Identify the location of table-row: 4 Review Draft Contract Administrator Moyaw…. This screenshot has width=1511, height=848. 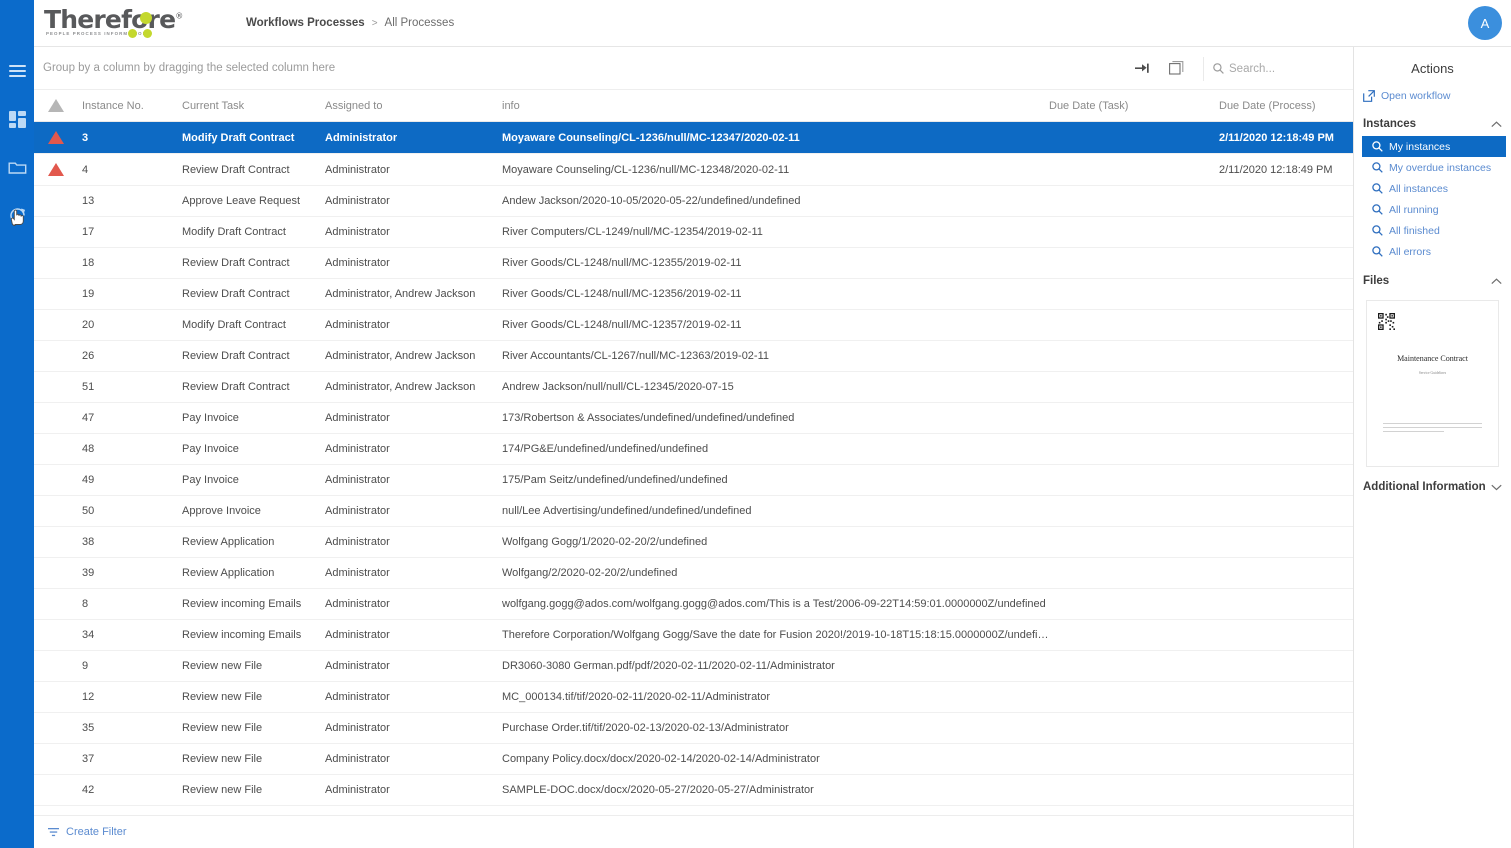
(693, 169).